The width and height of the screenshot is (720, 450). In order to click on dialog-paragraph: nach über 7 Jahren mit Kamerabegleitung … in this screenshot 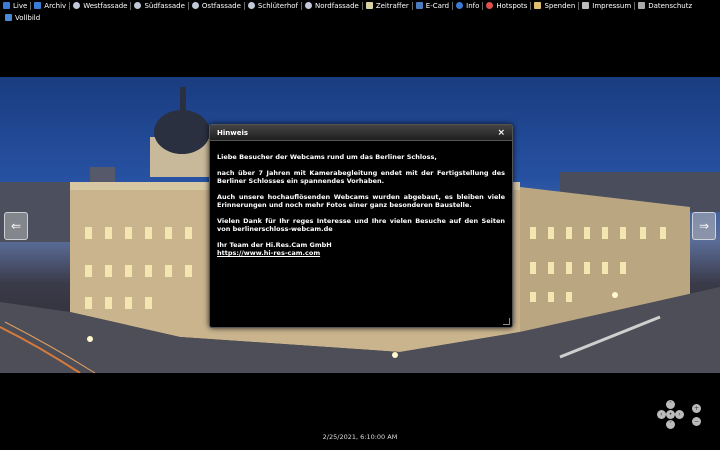, I will do `click(361, 177)`.